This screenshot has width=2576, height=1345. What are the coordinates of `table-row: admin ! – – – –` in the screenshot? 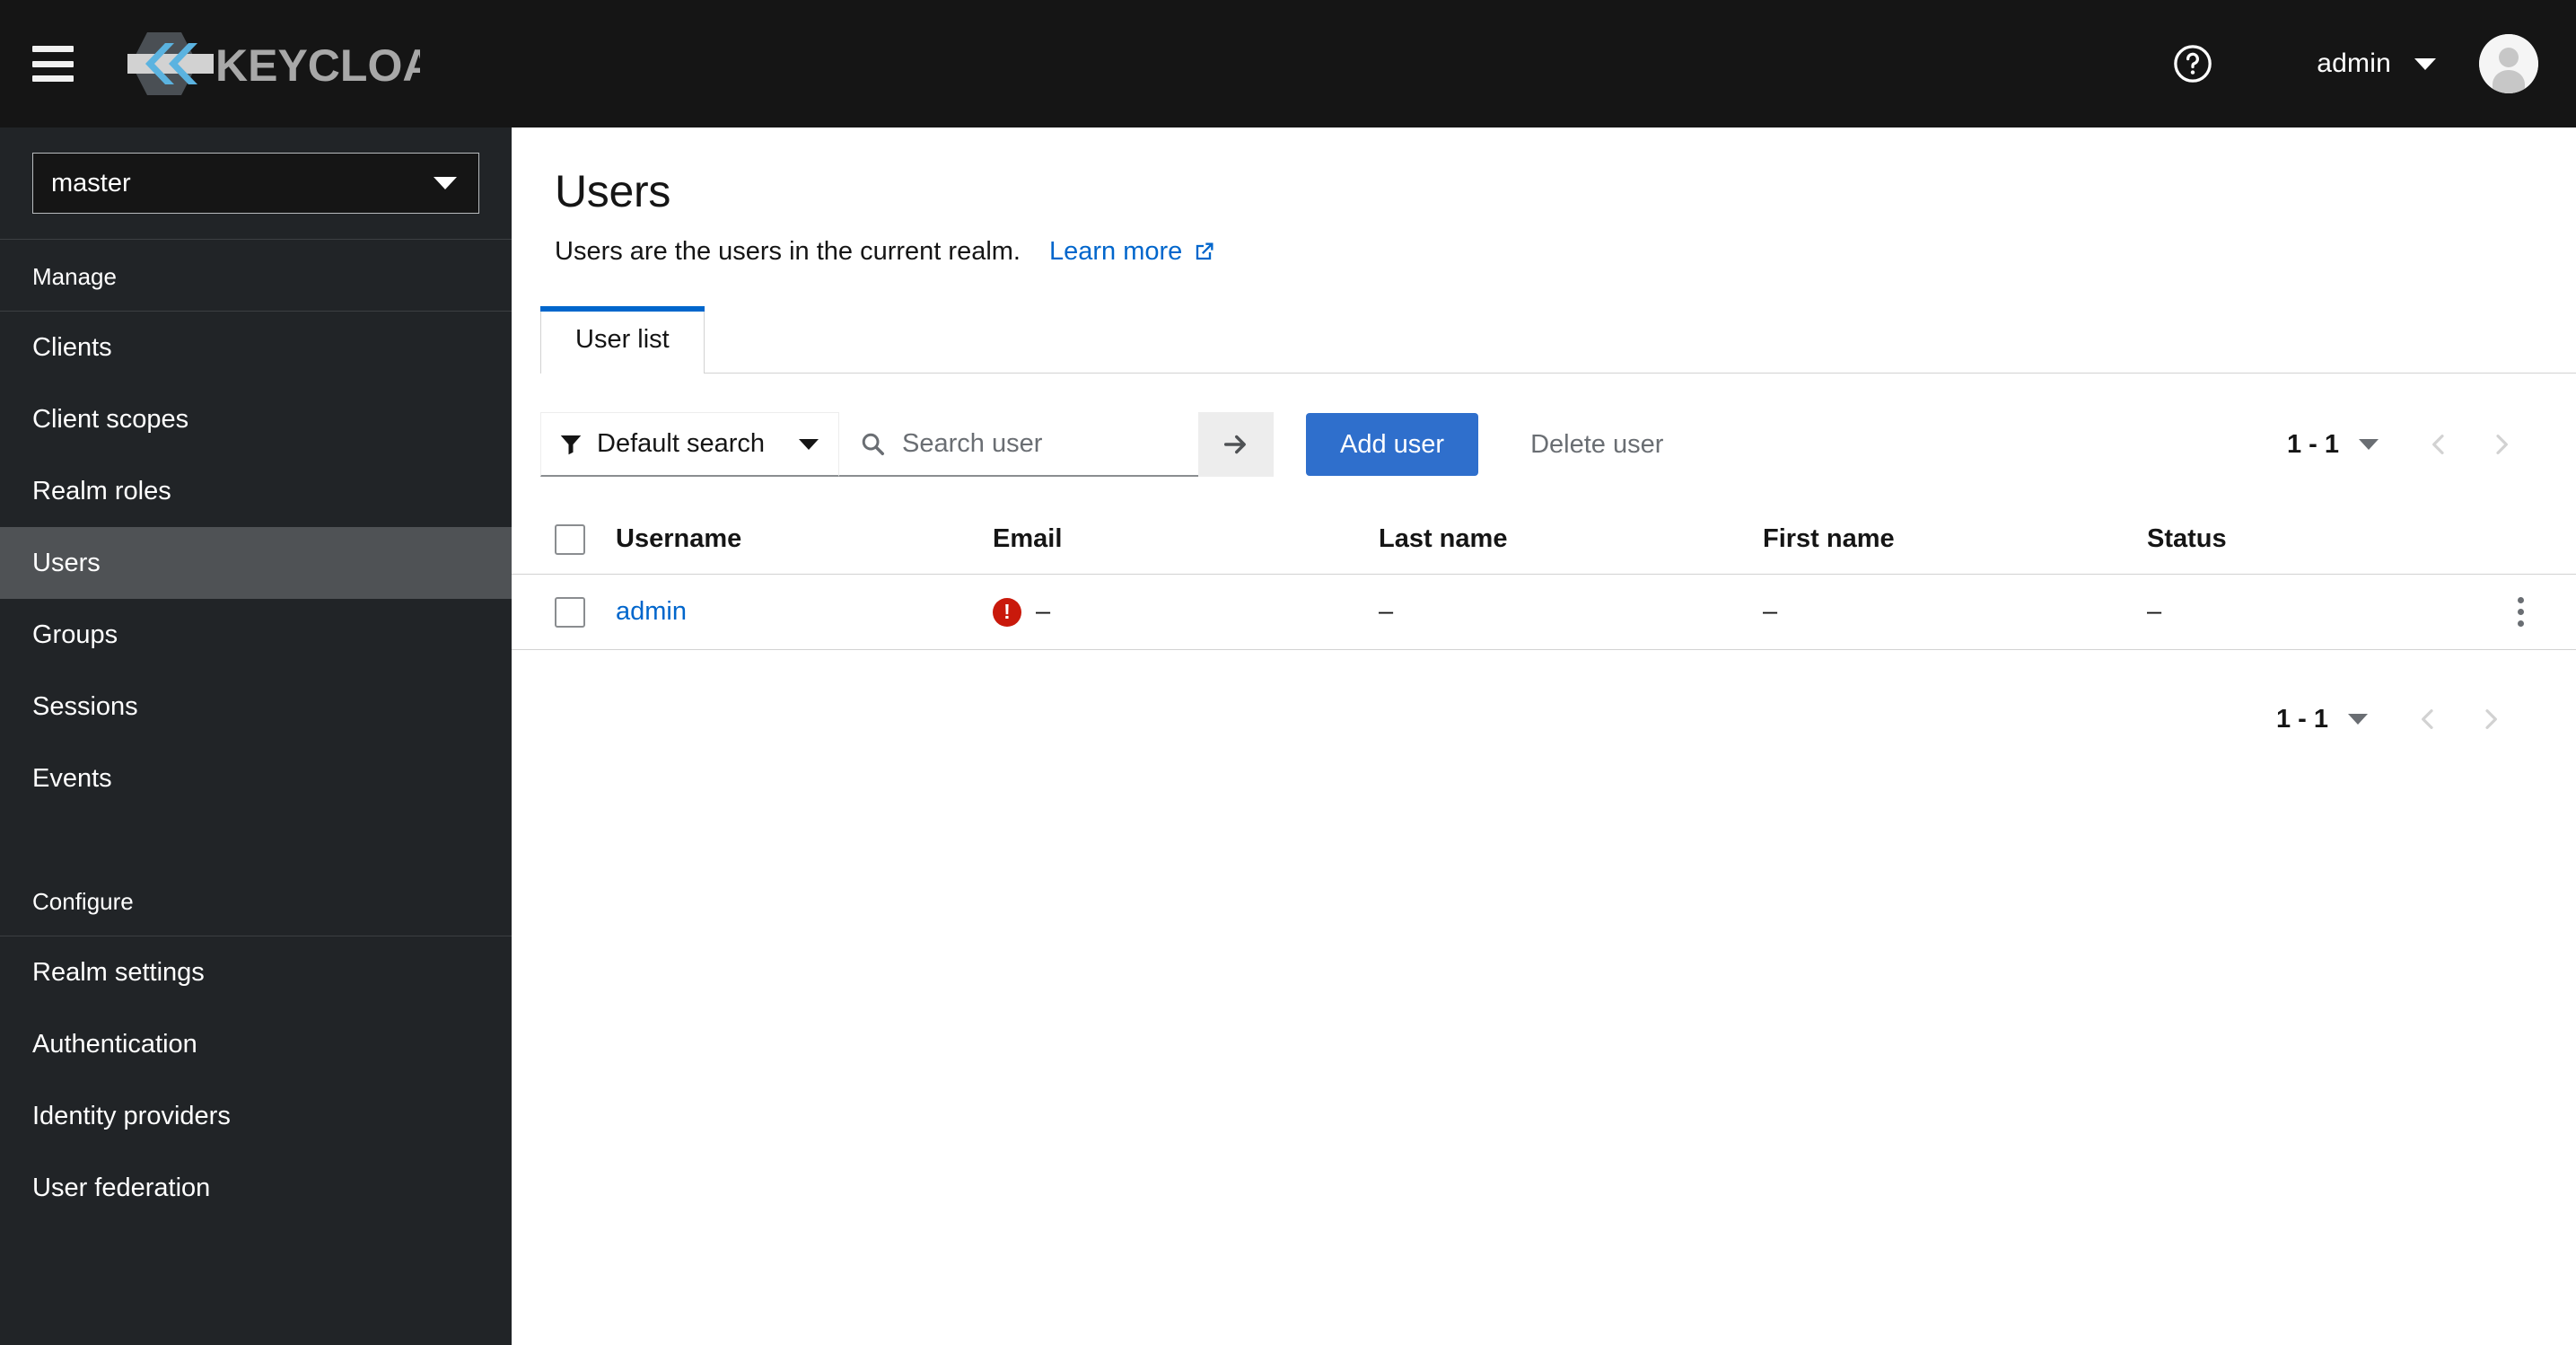 It's located at (1544, 612).